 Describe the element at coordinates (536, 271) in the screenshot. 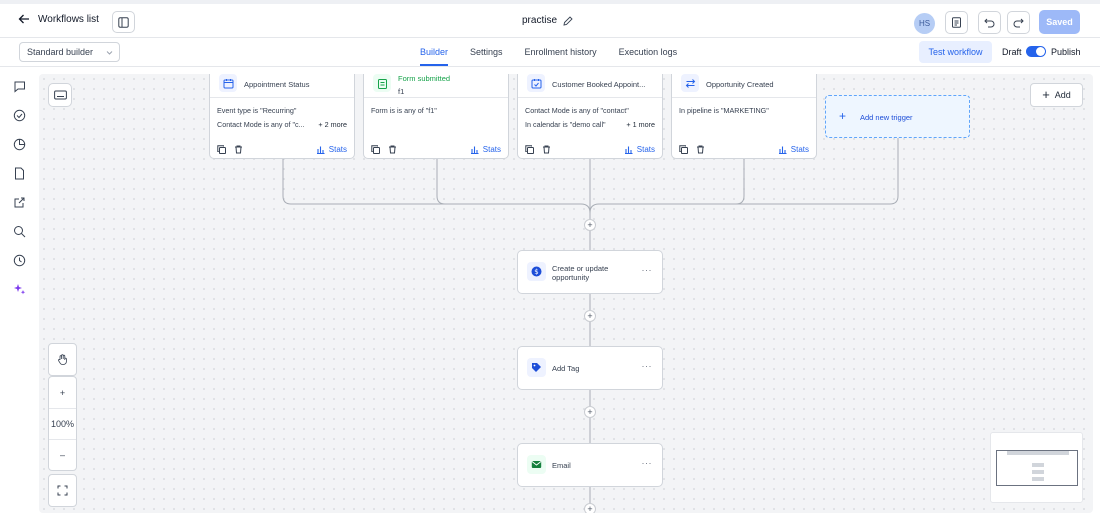

I see `dollar-icon: $` at that location.